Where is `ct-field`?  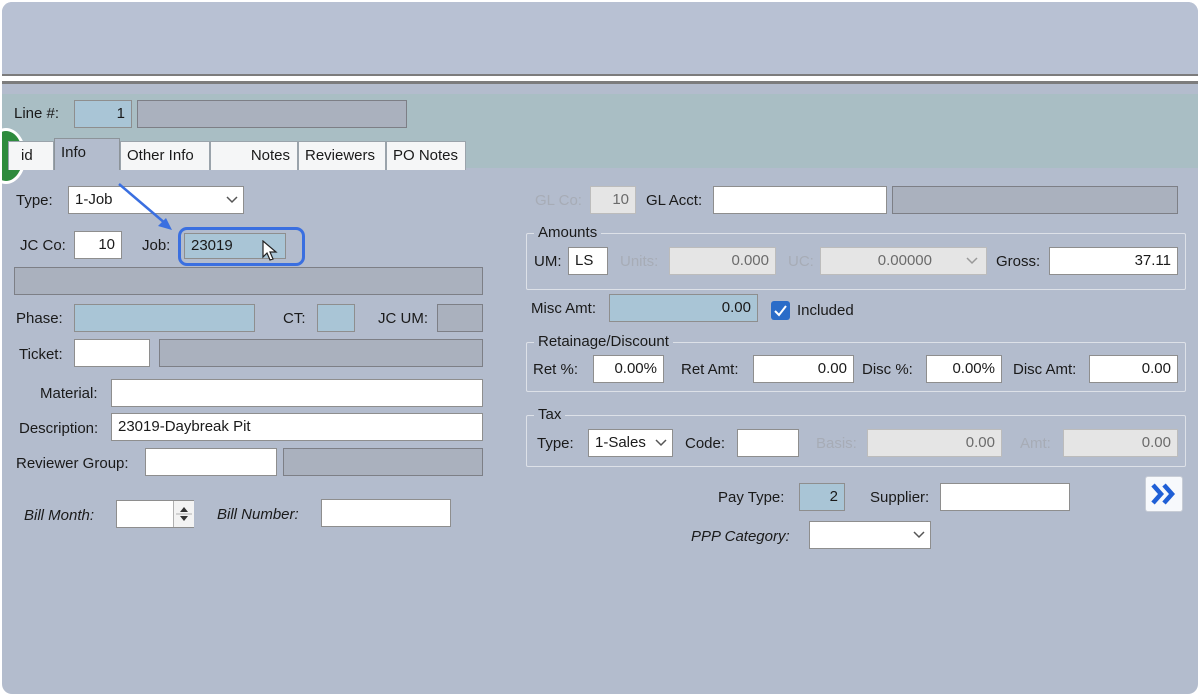
ct-field is located at coordinates (336, 318).